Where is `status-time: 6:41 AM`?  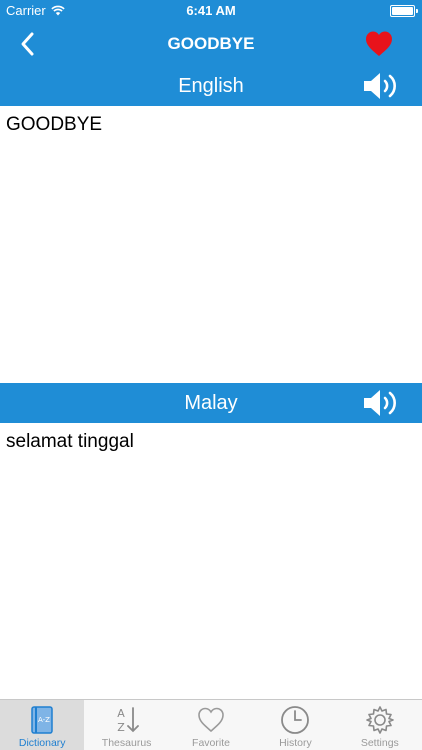
status-time: 6:41 AM is located at coordinates (211, 10).